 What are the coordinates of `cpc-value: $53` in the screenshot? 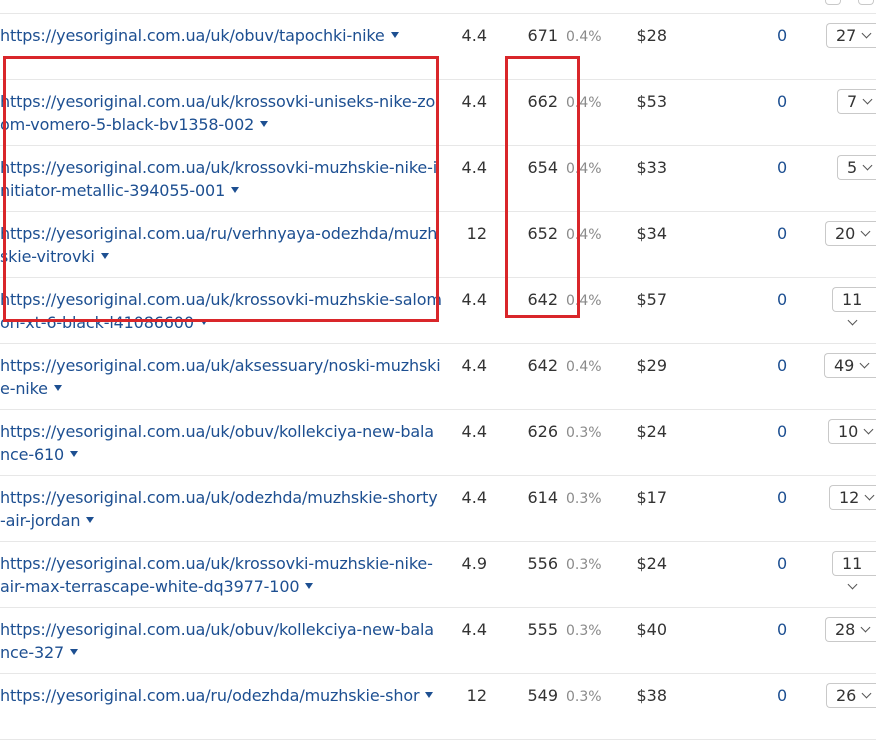 It's located at (651, 101).